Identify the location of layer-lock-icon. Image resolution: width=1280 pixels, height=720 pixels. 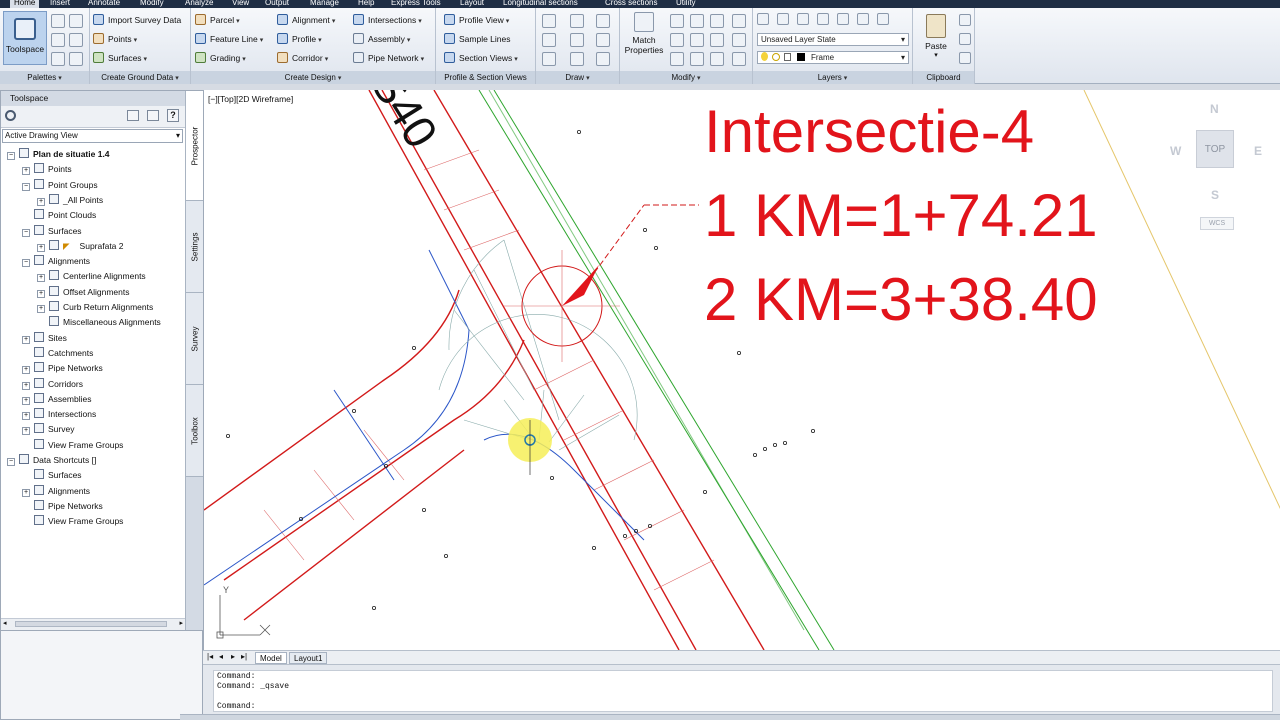
(883, 19).